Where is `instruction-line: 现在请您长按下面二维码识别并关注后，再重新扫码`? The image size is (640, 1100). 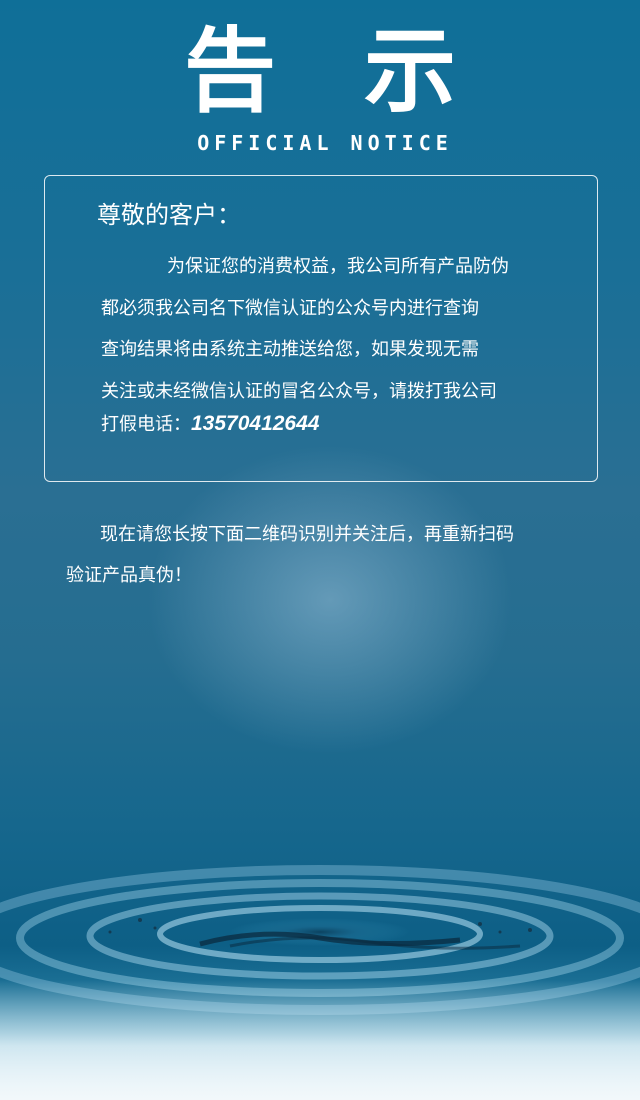 instruction-line: 现在请您长按下面二维码识别并关注后，再重新扫码 is located at coordinates (307, 534).